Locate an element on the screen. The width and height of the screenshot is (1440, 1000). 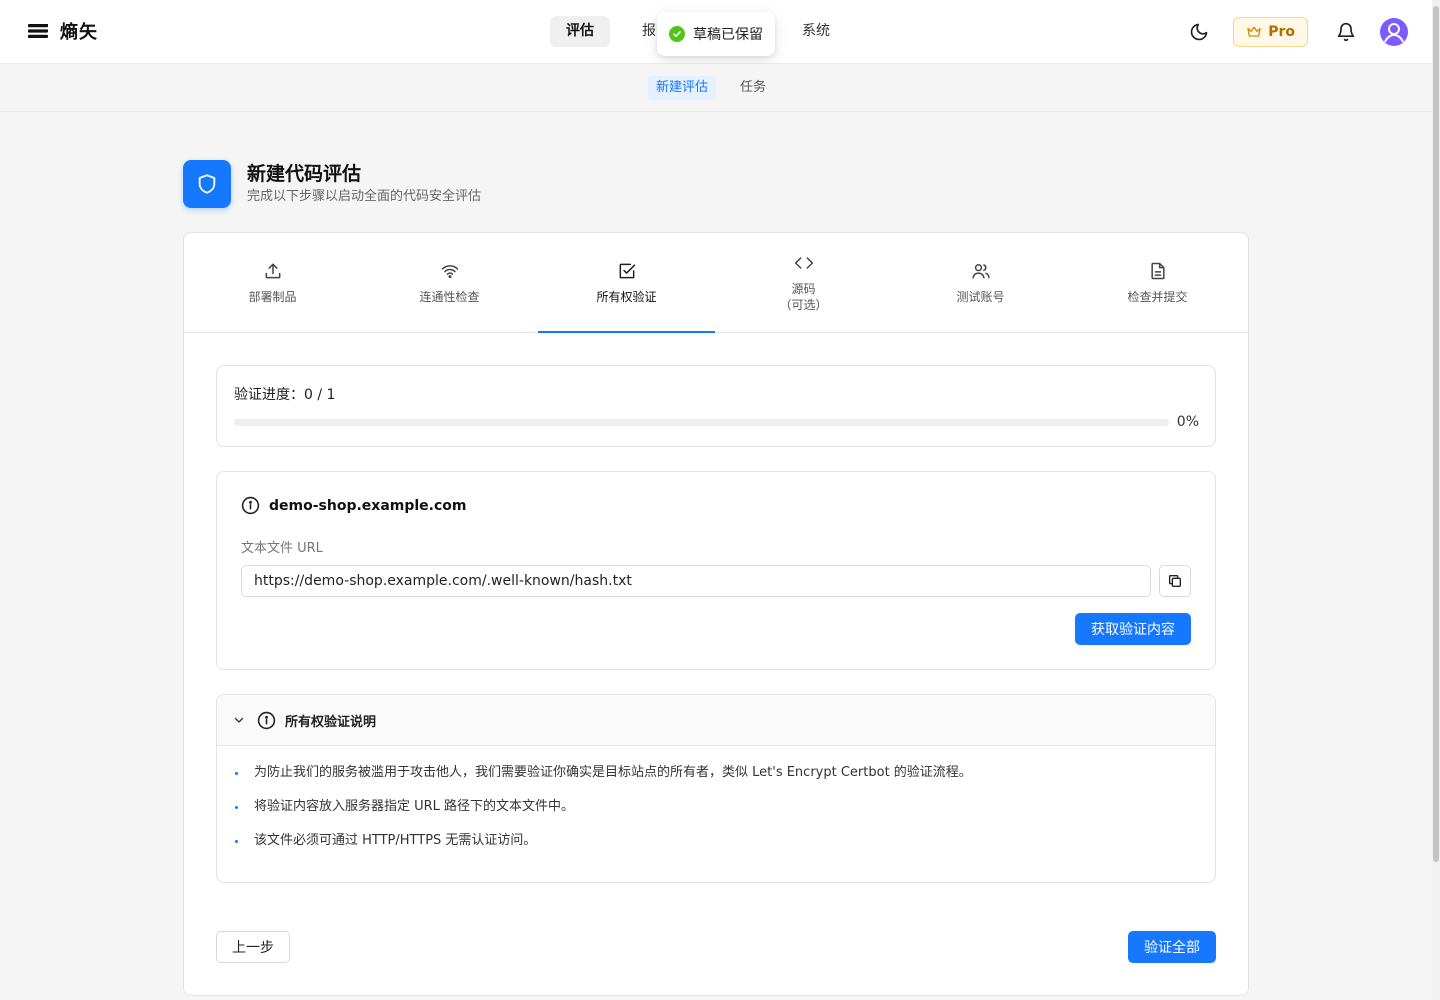
progress-label: 验证进度：0 / 1 is located at coordinates (285, 395).